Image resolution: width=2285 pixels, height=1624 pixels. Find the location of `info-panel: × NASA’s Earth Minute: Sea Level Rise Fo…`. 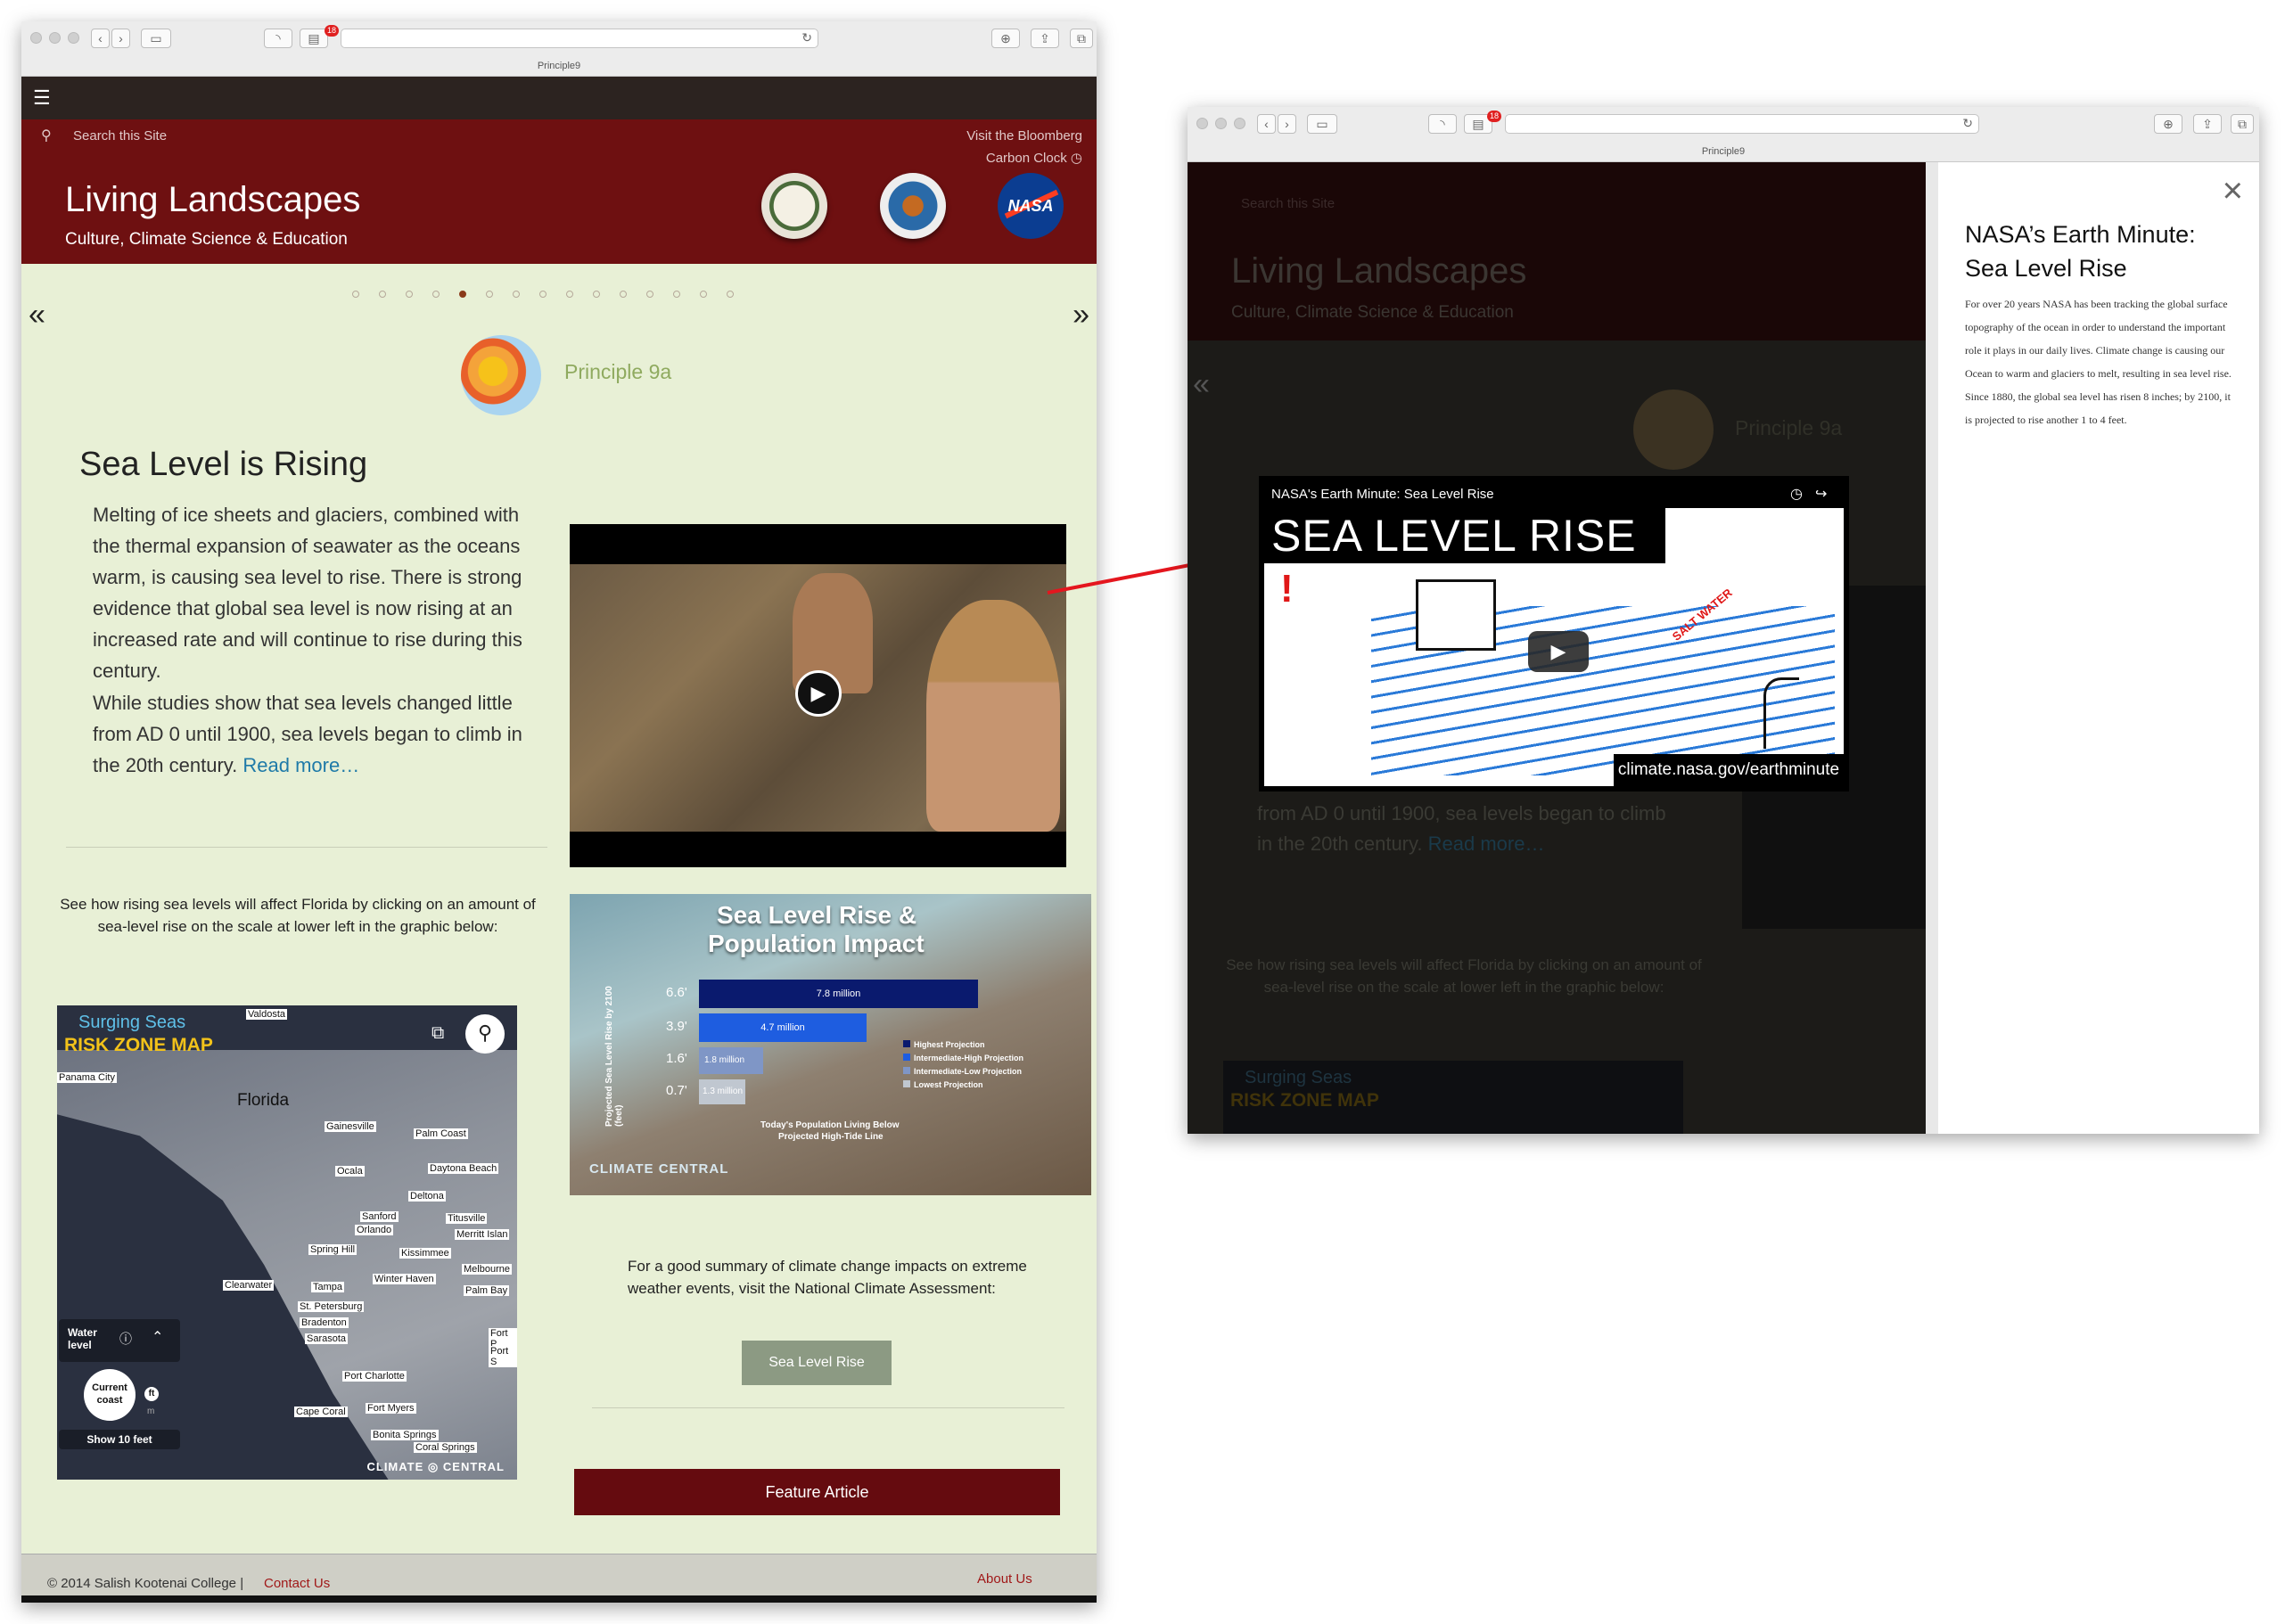

info-panel: × NASA’s Earth Minute: Sea Level Rise Fo… is located at coordinates (2093, 648).